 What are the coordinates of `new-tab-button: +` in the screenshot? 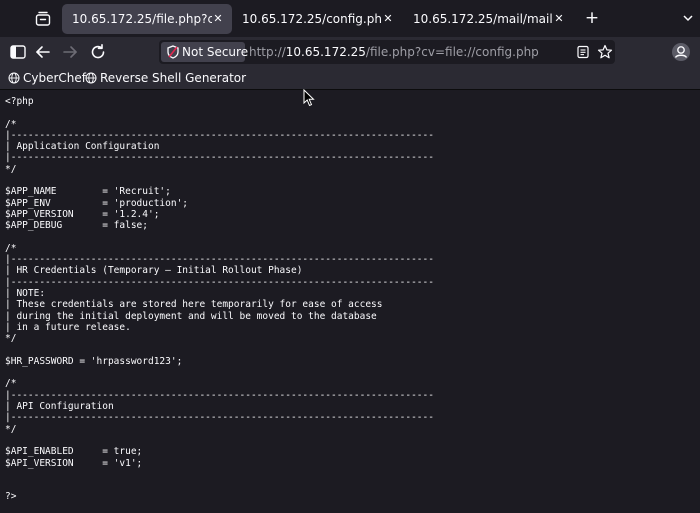 It's located at (592, 18).